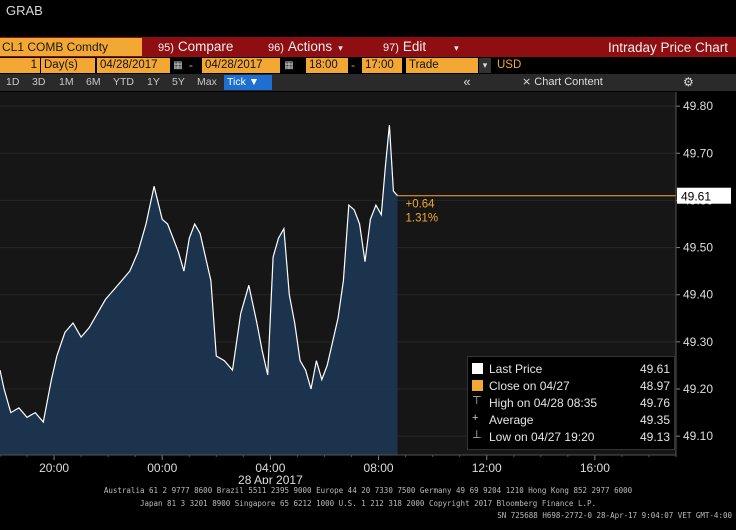 Image resolution: width=736 pixels, height=530 pixels. What do you see at coordinates (310, 46) in the screenshot?
I see `actions-label: Actions` at bounding box center [310, 46].